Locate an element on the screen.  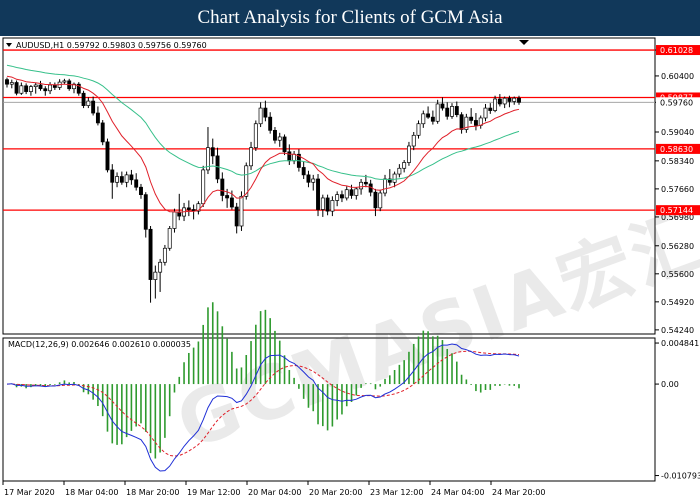
macd-axis-label: 0.004841 is located at coordinates (680, 343).